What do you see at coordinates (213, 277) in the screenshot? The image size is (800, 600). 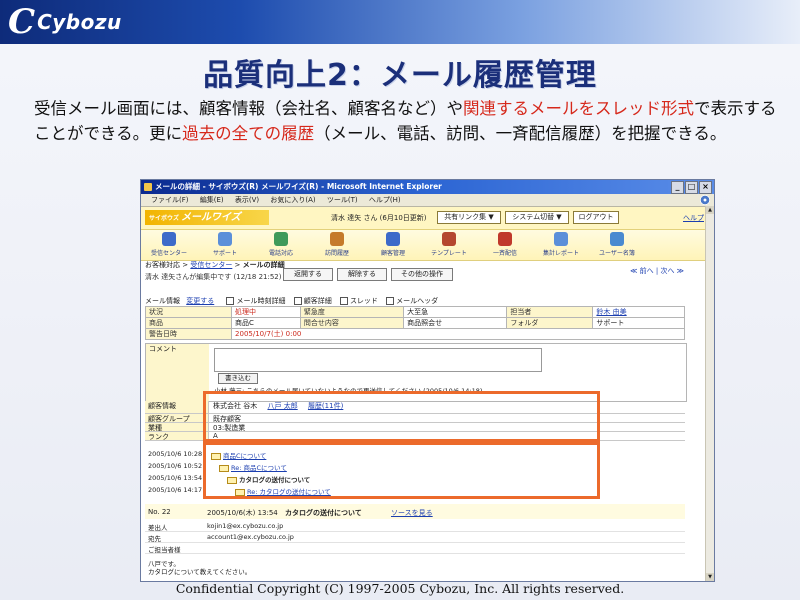 I see `editing-status: 清水 達矢さんが編集中です (12/18 21:52)` at bounding box center [213, 277].